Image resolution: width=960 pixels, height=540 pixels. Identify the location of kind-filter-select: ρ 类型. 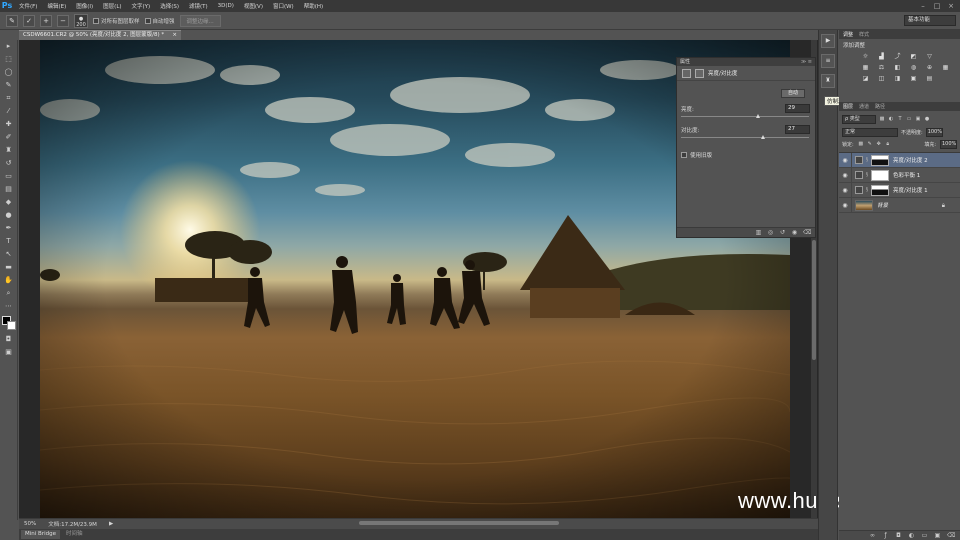
(859, 119).